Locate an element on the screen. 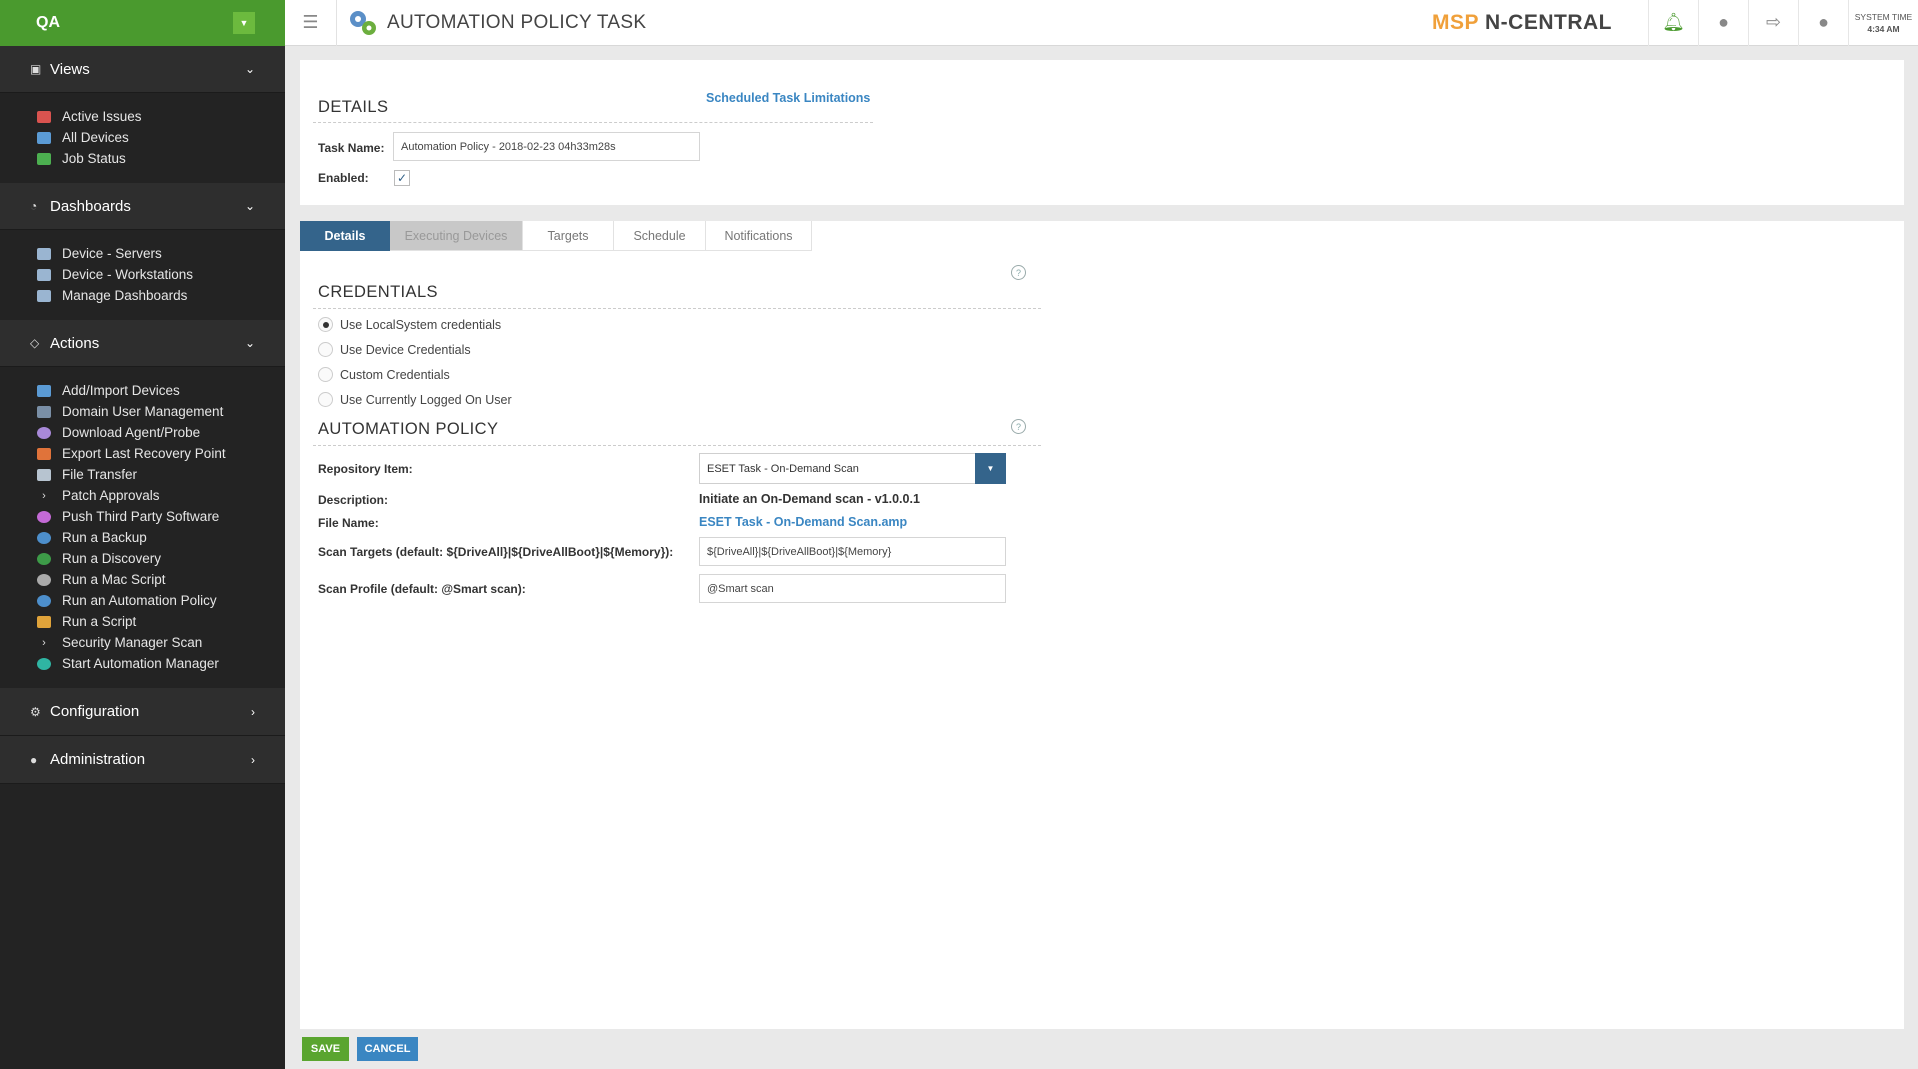 The width and height of the screenshot is (1918, 1069). enabled-label: Enabled: is located at coordinates (343, 178).